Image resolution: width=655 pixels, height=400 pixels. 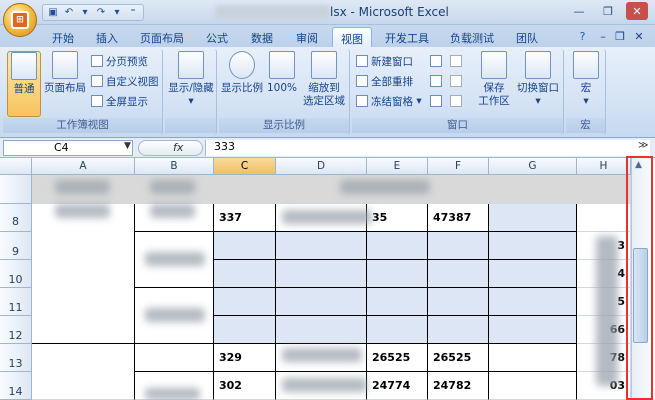 I want to click on cell-b13, so click(x=174, y=358).